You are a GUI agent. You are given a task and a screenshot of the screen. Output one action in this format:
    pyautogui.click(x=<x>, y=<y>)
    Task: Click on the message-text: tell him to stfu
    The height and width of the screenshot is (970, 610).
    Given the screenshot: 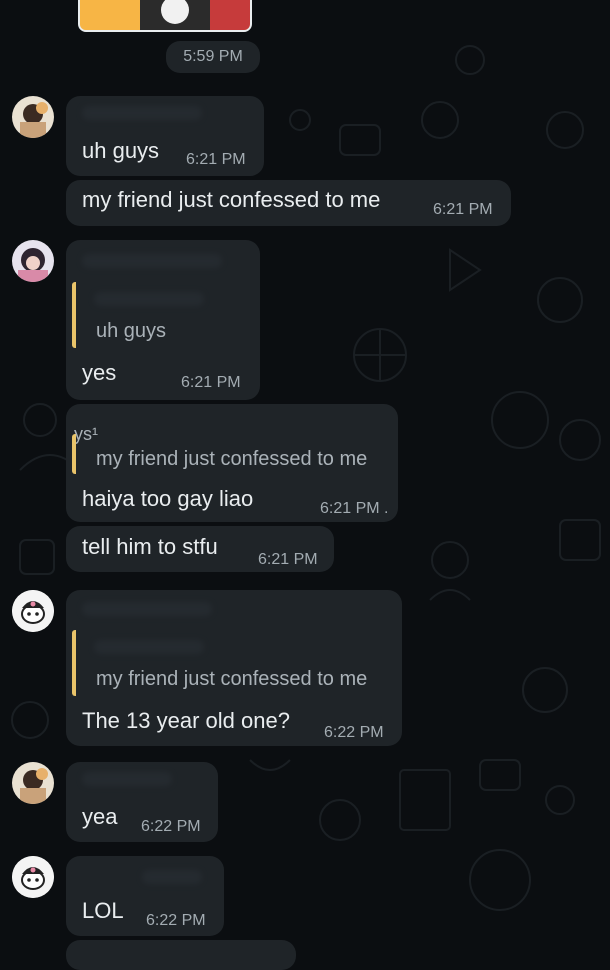 What is the action you would take?
    pyautogui.click(x=150, y=546)
    